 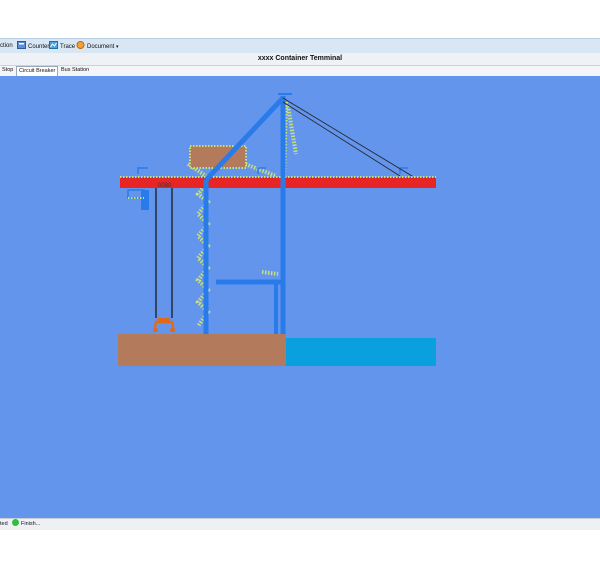 What do you see at coordinates (6, 46) in the screenshot?
I see `toolbar-item-action: ction` at bounding box center [6, 46].